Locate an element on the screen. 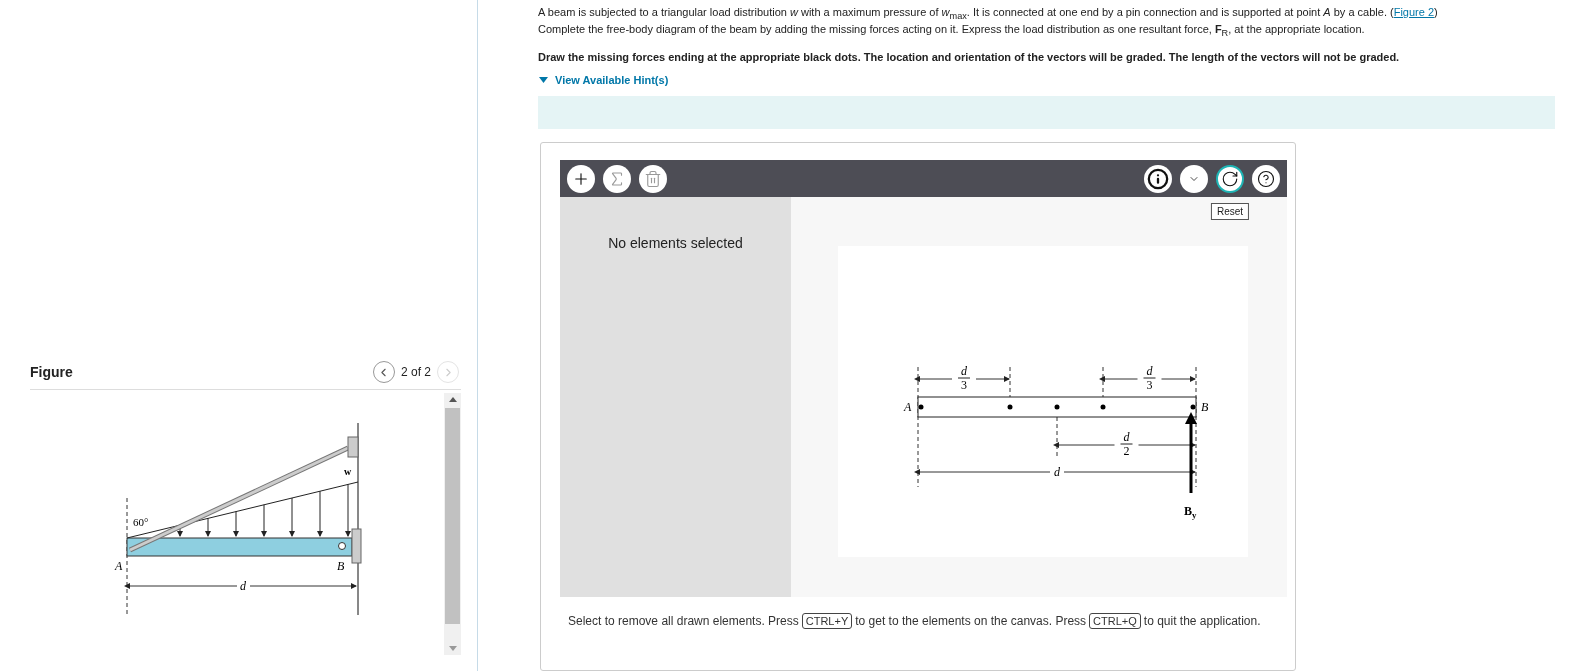  help-icon is located at coordinates (1266, 178).